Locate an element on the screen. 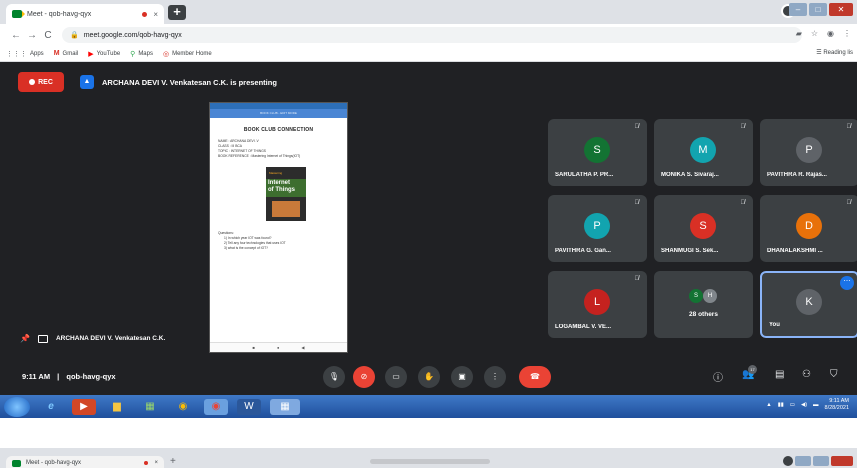 Image resolution: width=857 pixels, height=468 pixels. others-tile: S H 28 others is located at coordinates (703, 304).